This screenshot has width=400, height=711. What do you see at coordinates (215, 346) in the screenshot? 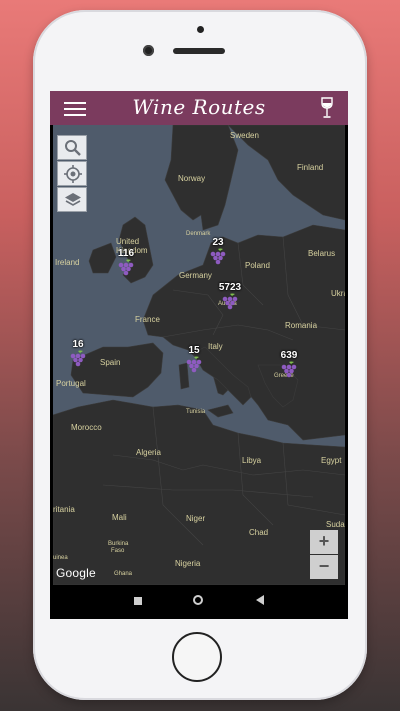
I see `label-italy: Italy` at bounding box center [215, 346].